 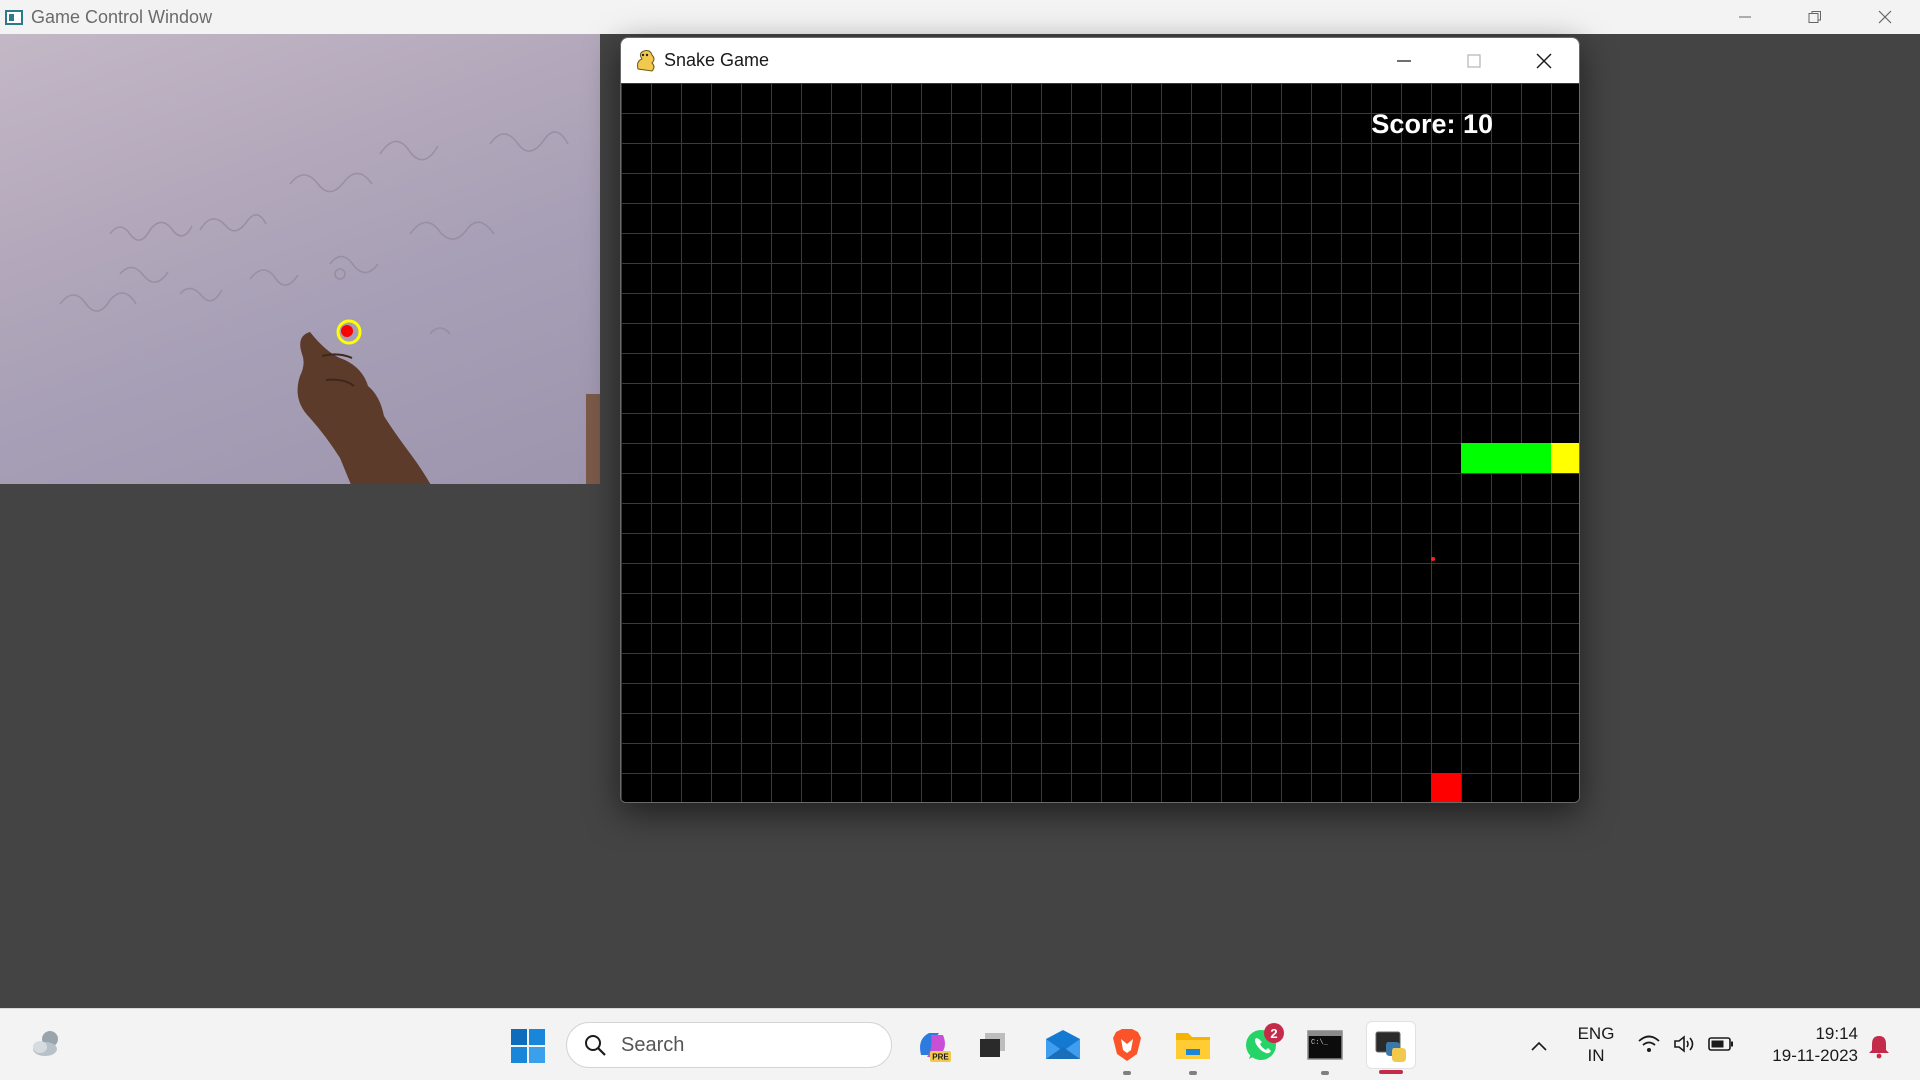 What do you see at coordinates (1721, 1044) in the screenshot?
I see `battery-icon` at bounding box center [1721, 1044].